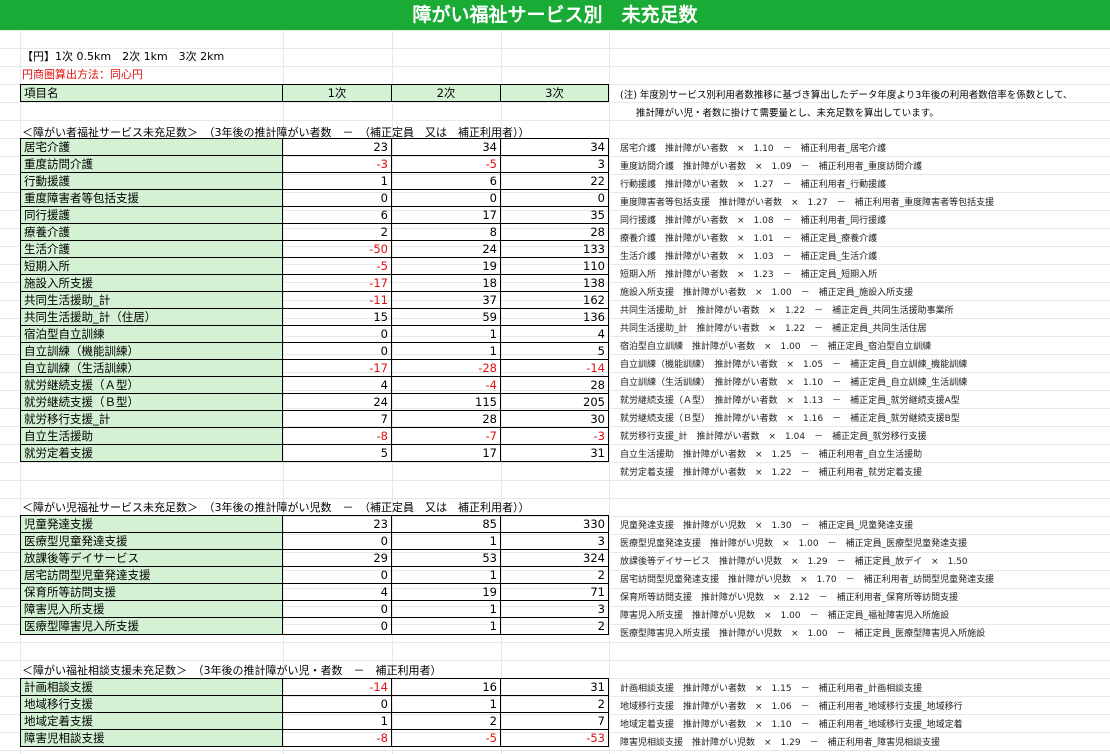  What do you see at coordinates (151, 558) in the screenshot?
I see `row-name-cell: 放課後等デイサービス` at bounding box center [151, 558].